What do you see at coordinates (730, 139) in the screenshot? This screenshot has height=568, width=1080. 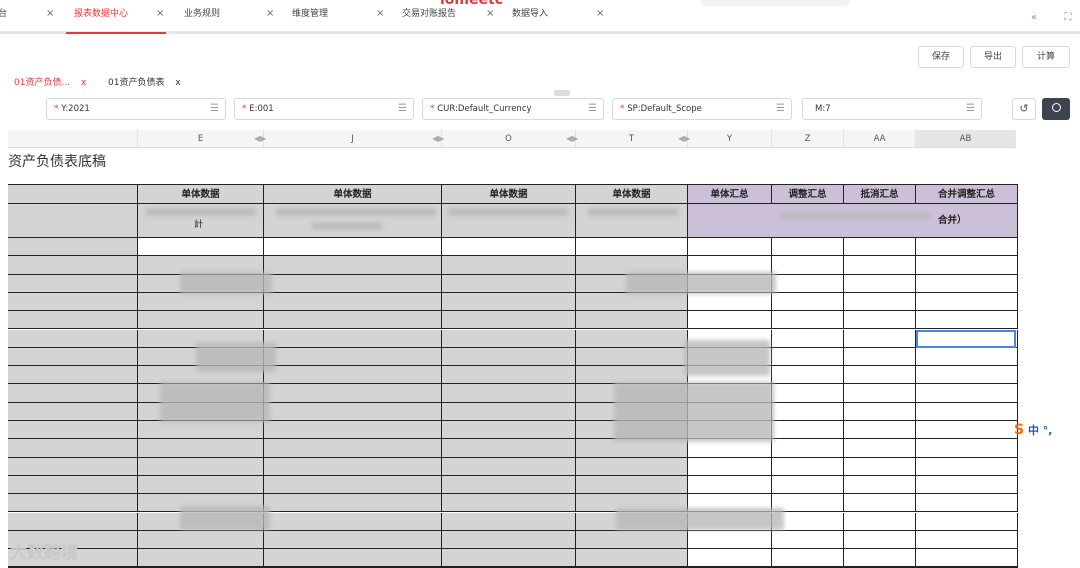 I see `column-header-y: Y` at bounding box center [730, 139].